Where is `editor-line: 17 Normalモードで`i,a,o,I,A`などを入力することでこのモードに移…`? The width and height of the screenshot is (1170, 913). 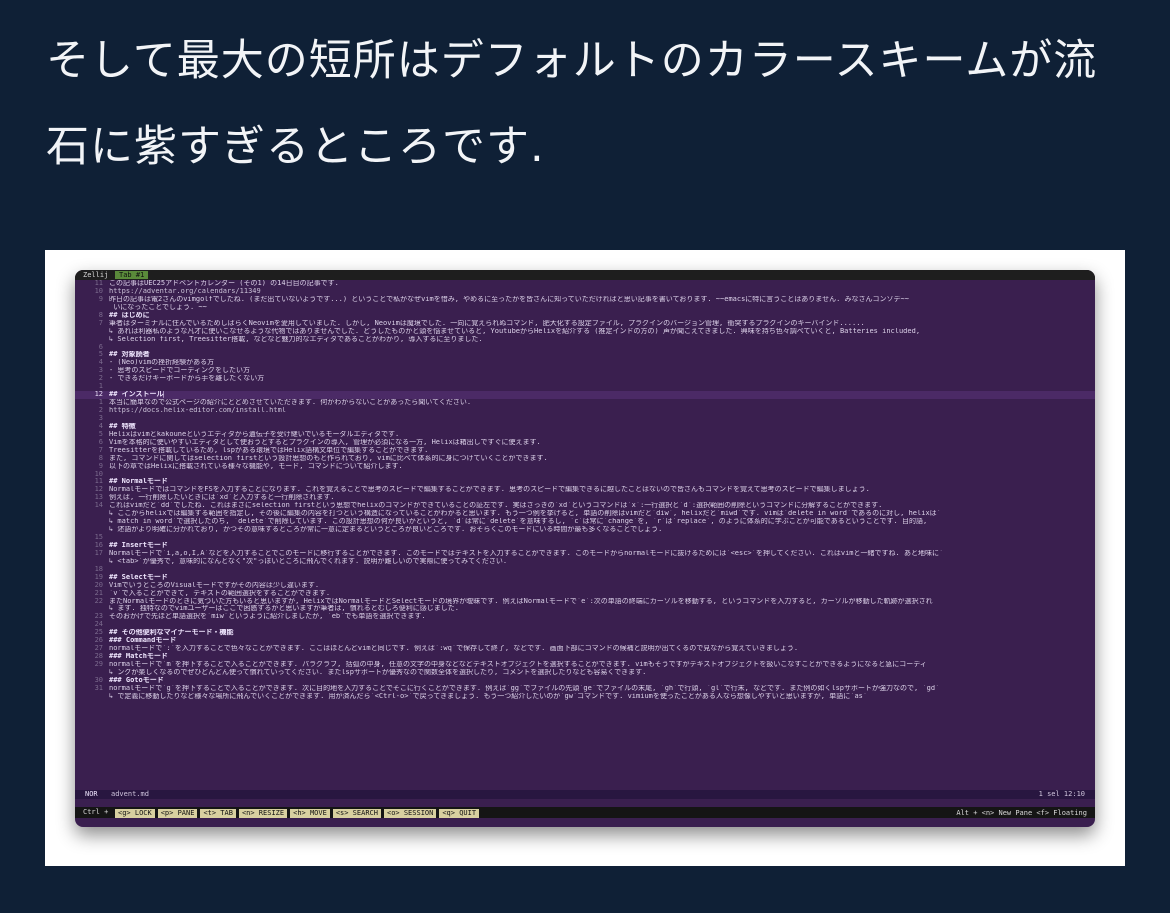
editor-line: 17 Normalモードで`i,a,o,I,A`などを入力することでこのモードに移… is located at coordinates (585, 554).